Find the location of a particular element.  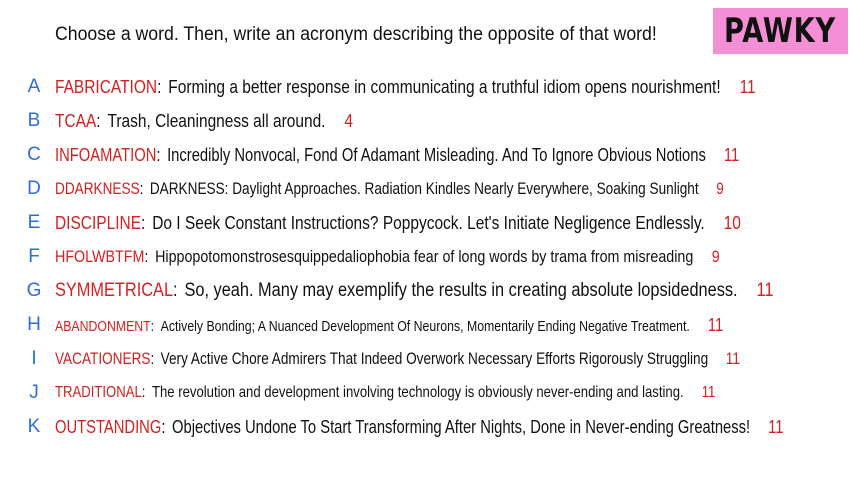

brand-name: PAWKY is located at coordinates (780, 31).